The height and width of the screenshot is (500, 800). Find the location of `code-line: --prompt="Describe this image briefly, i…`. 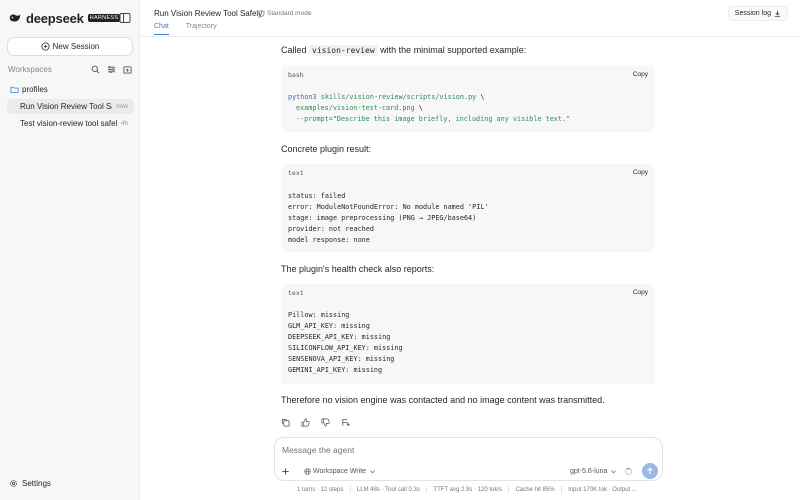

code-line: --prompt="Describe this image briefly, i… is located at coordinates (433, 119).